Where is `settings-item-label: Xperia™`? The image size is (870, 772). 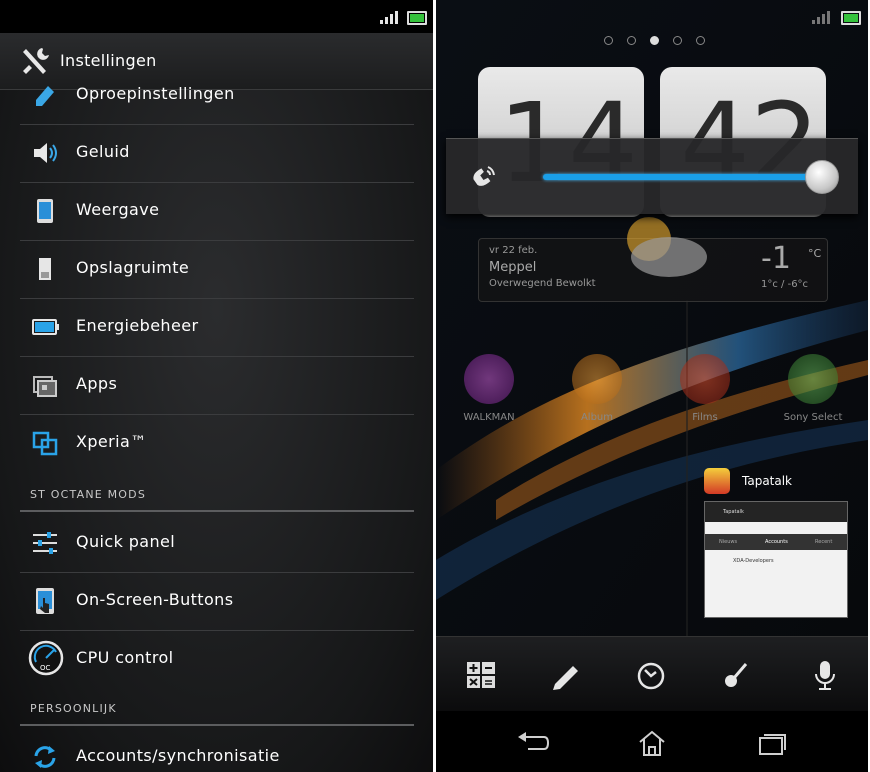
settings-item-label: Xperia™ is located at coordinates (111, 441).